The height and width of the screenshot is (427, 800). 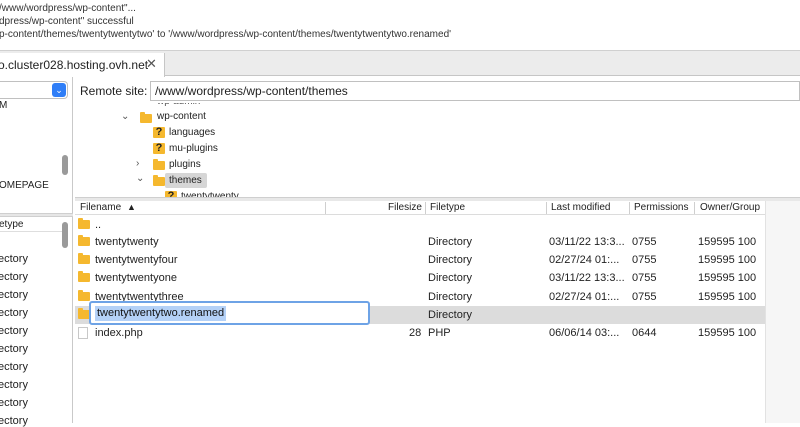 What do you see at coordinates (34, 90) in the screenshot?
I see `local-site-select: ⌄` at bounding box center [34, 90].